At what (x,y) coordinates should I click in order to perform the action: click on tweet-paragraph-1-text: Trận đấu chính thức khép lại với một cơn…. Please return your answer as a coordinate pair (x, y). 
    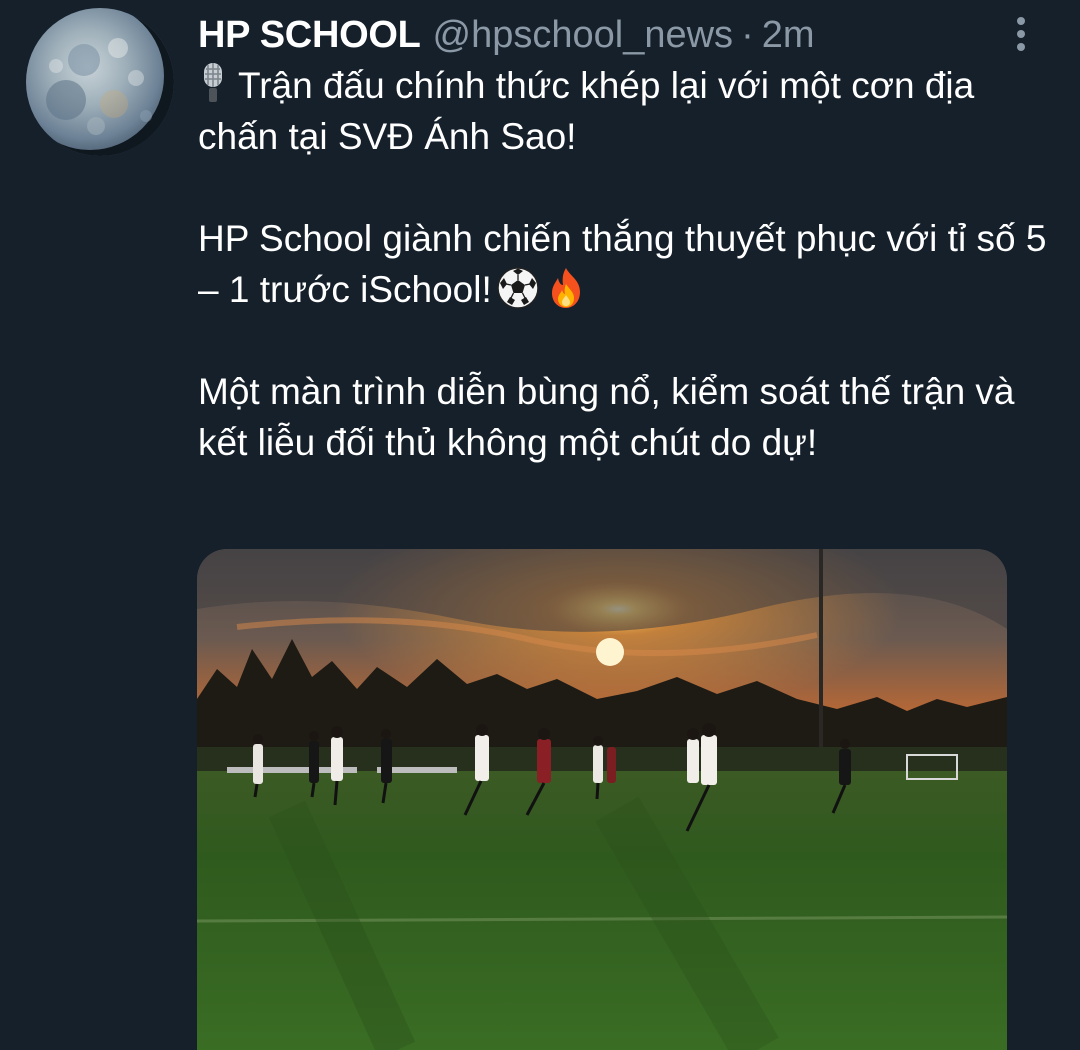
    Looking at the image, I should click on (586, 111).